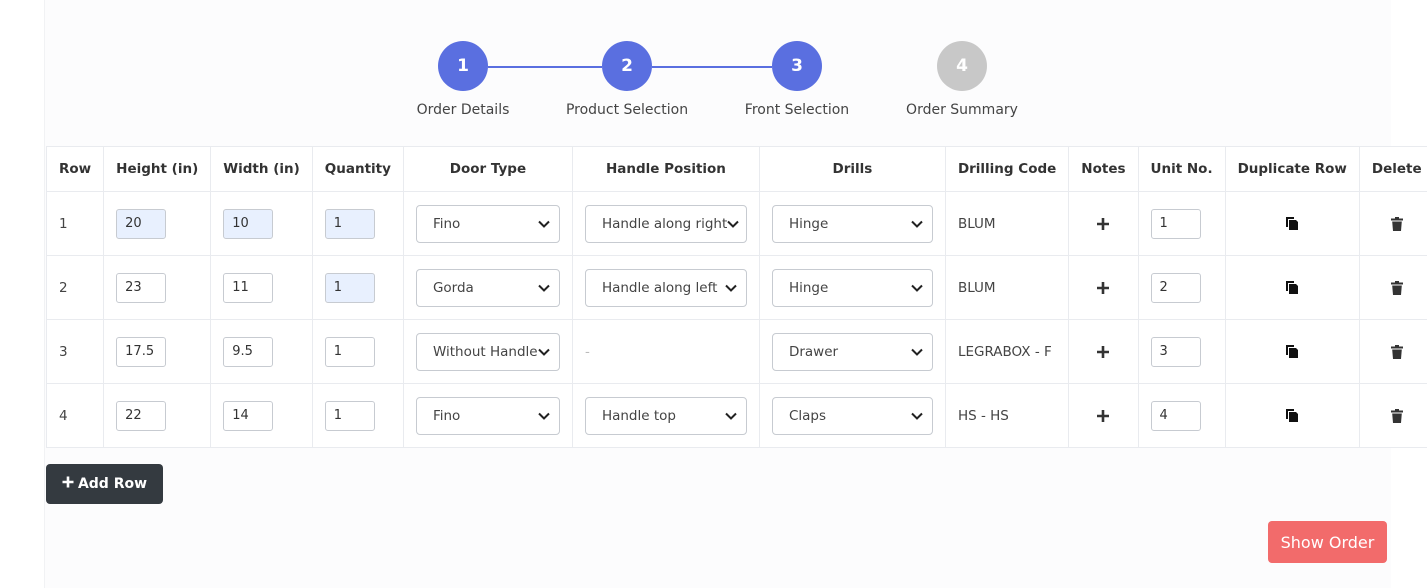  Describe the element at coordinates (75, 351) in the screenshot. I see `row-number: 3` at that location.